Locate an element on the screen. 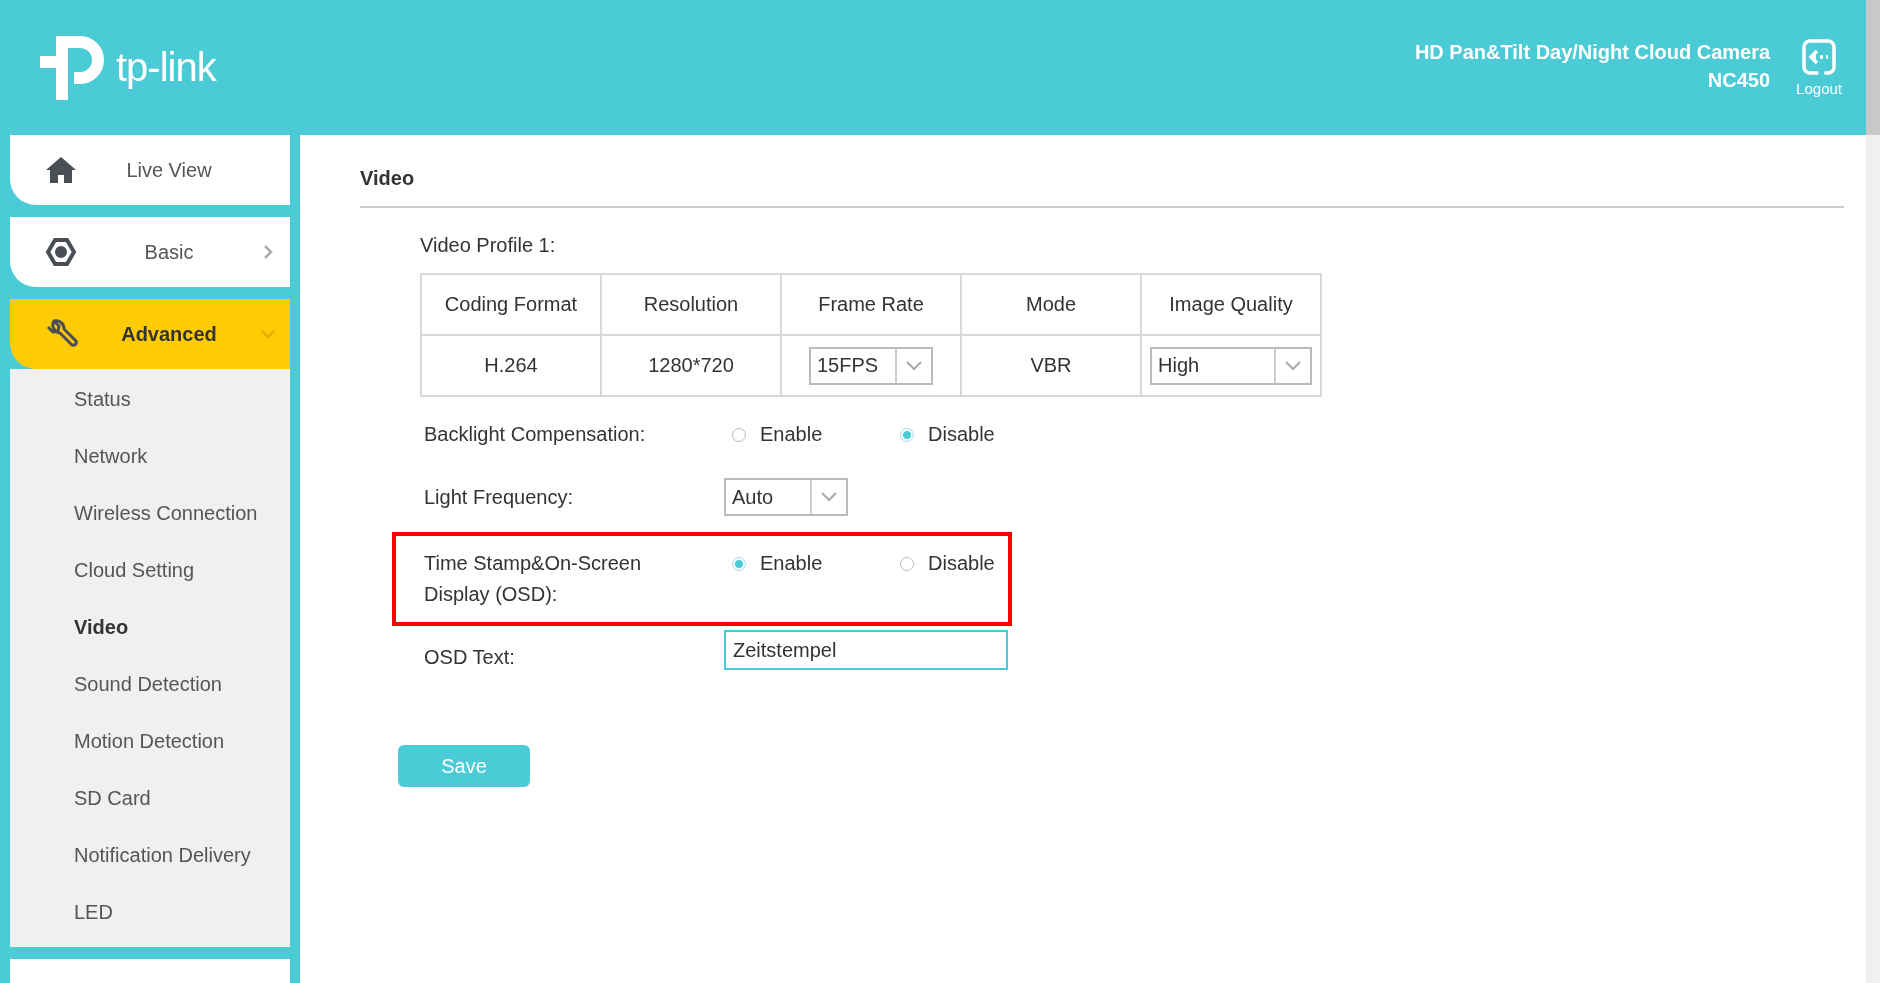 The height and width of the screenshot is (983, 1880). column-header: Image Quality is located at coordinates (1231, 304).